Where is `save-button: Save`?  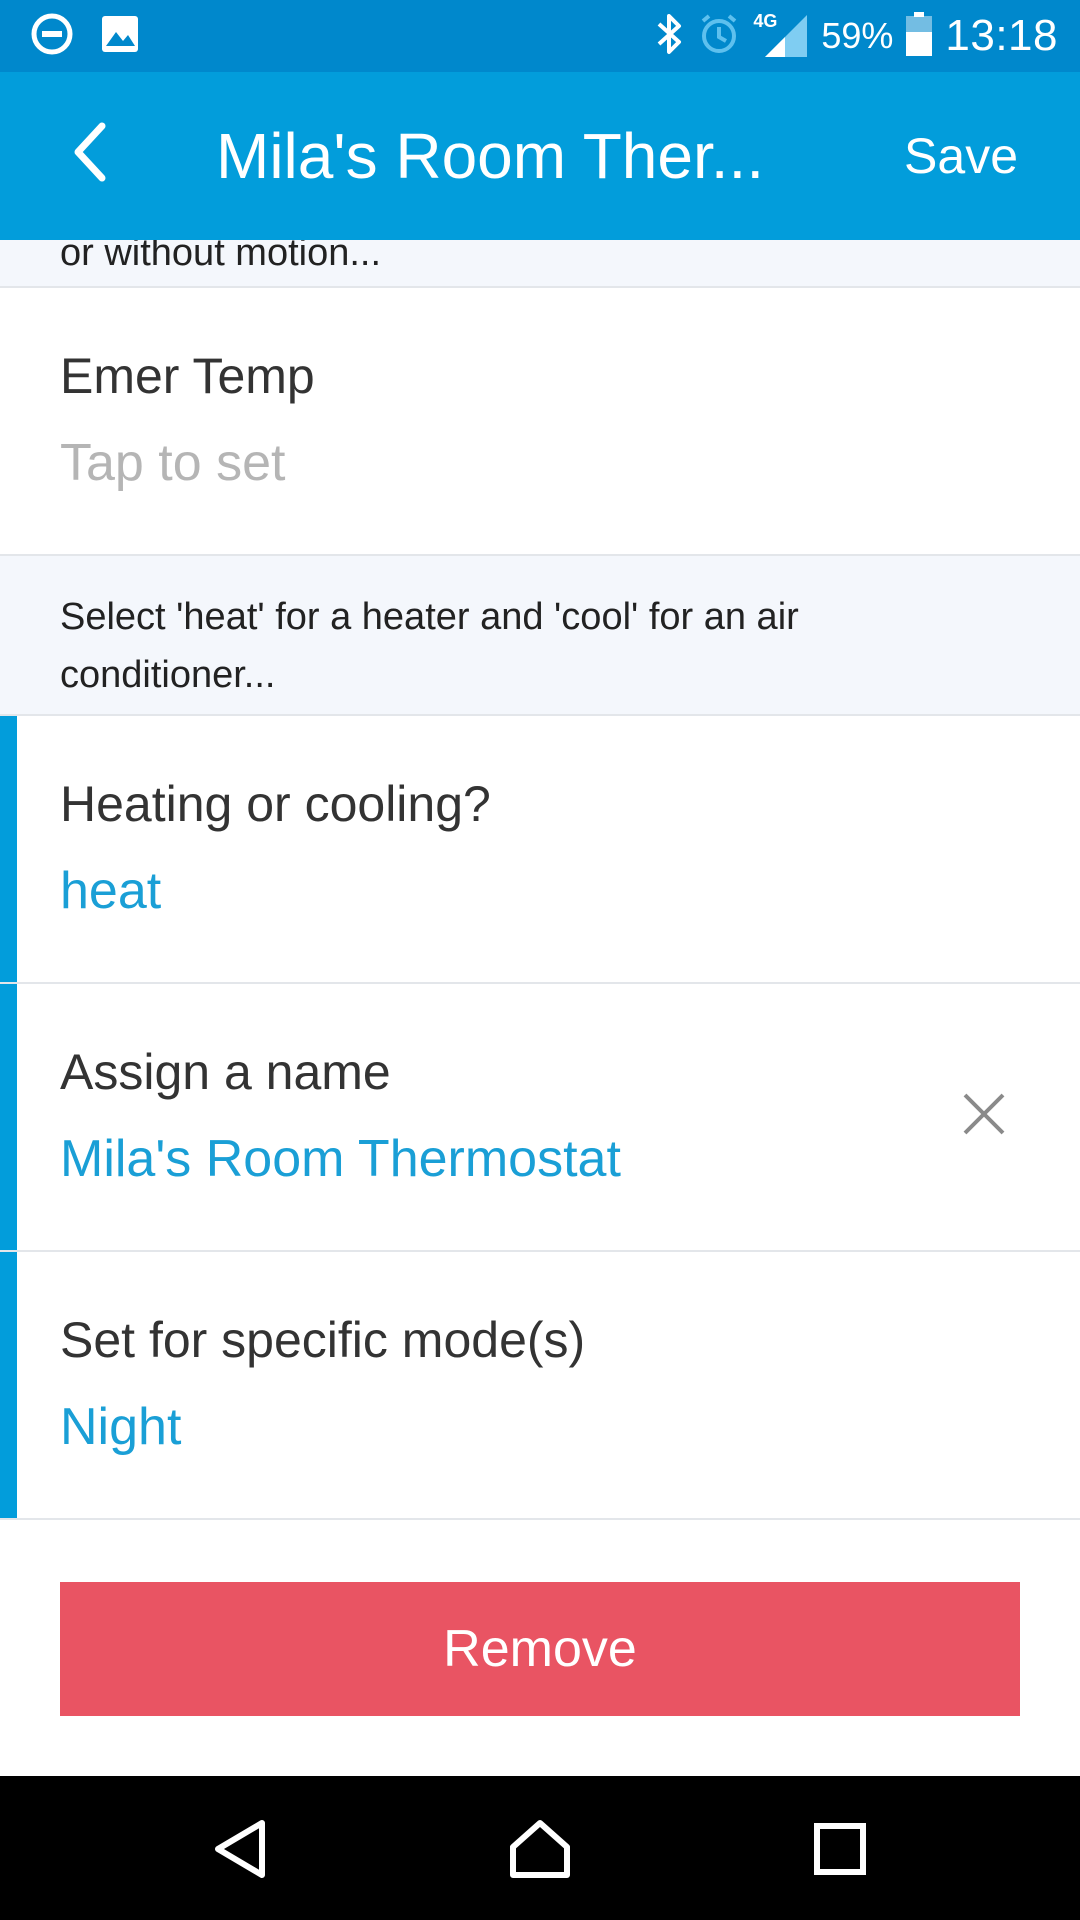
save-button: Save is located at coordinates (961, 156).